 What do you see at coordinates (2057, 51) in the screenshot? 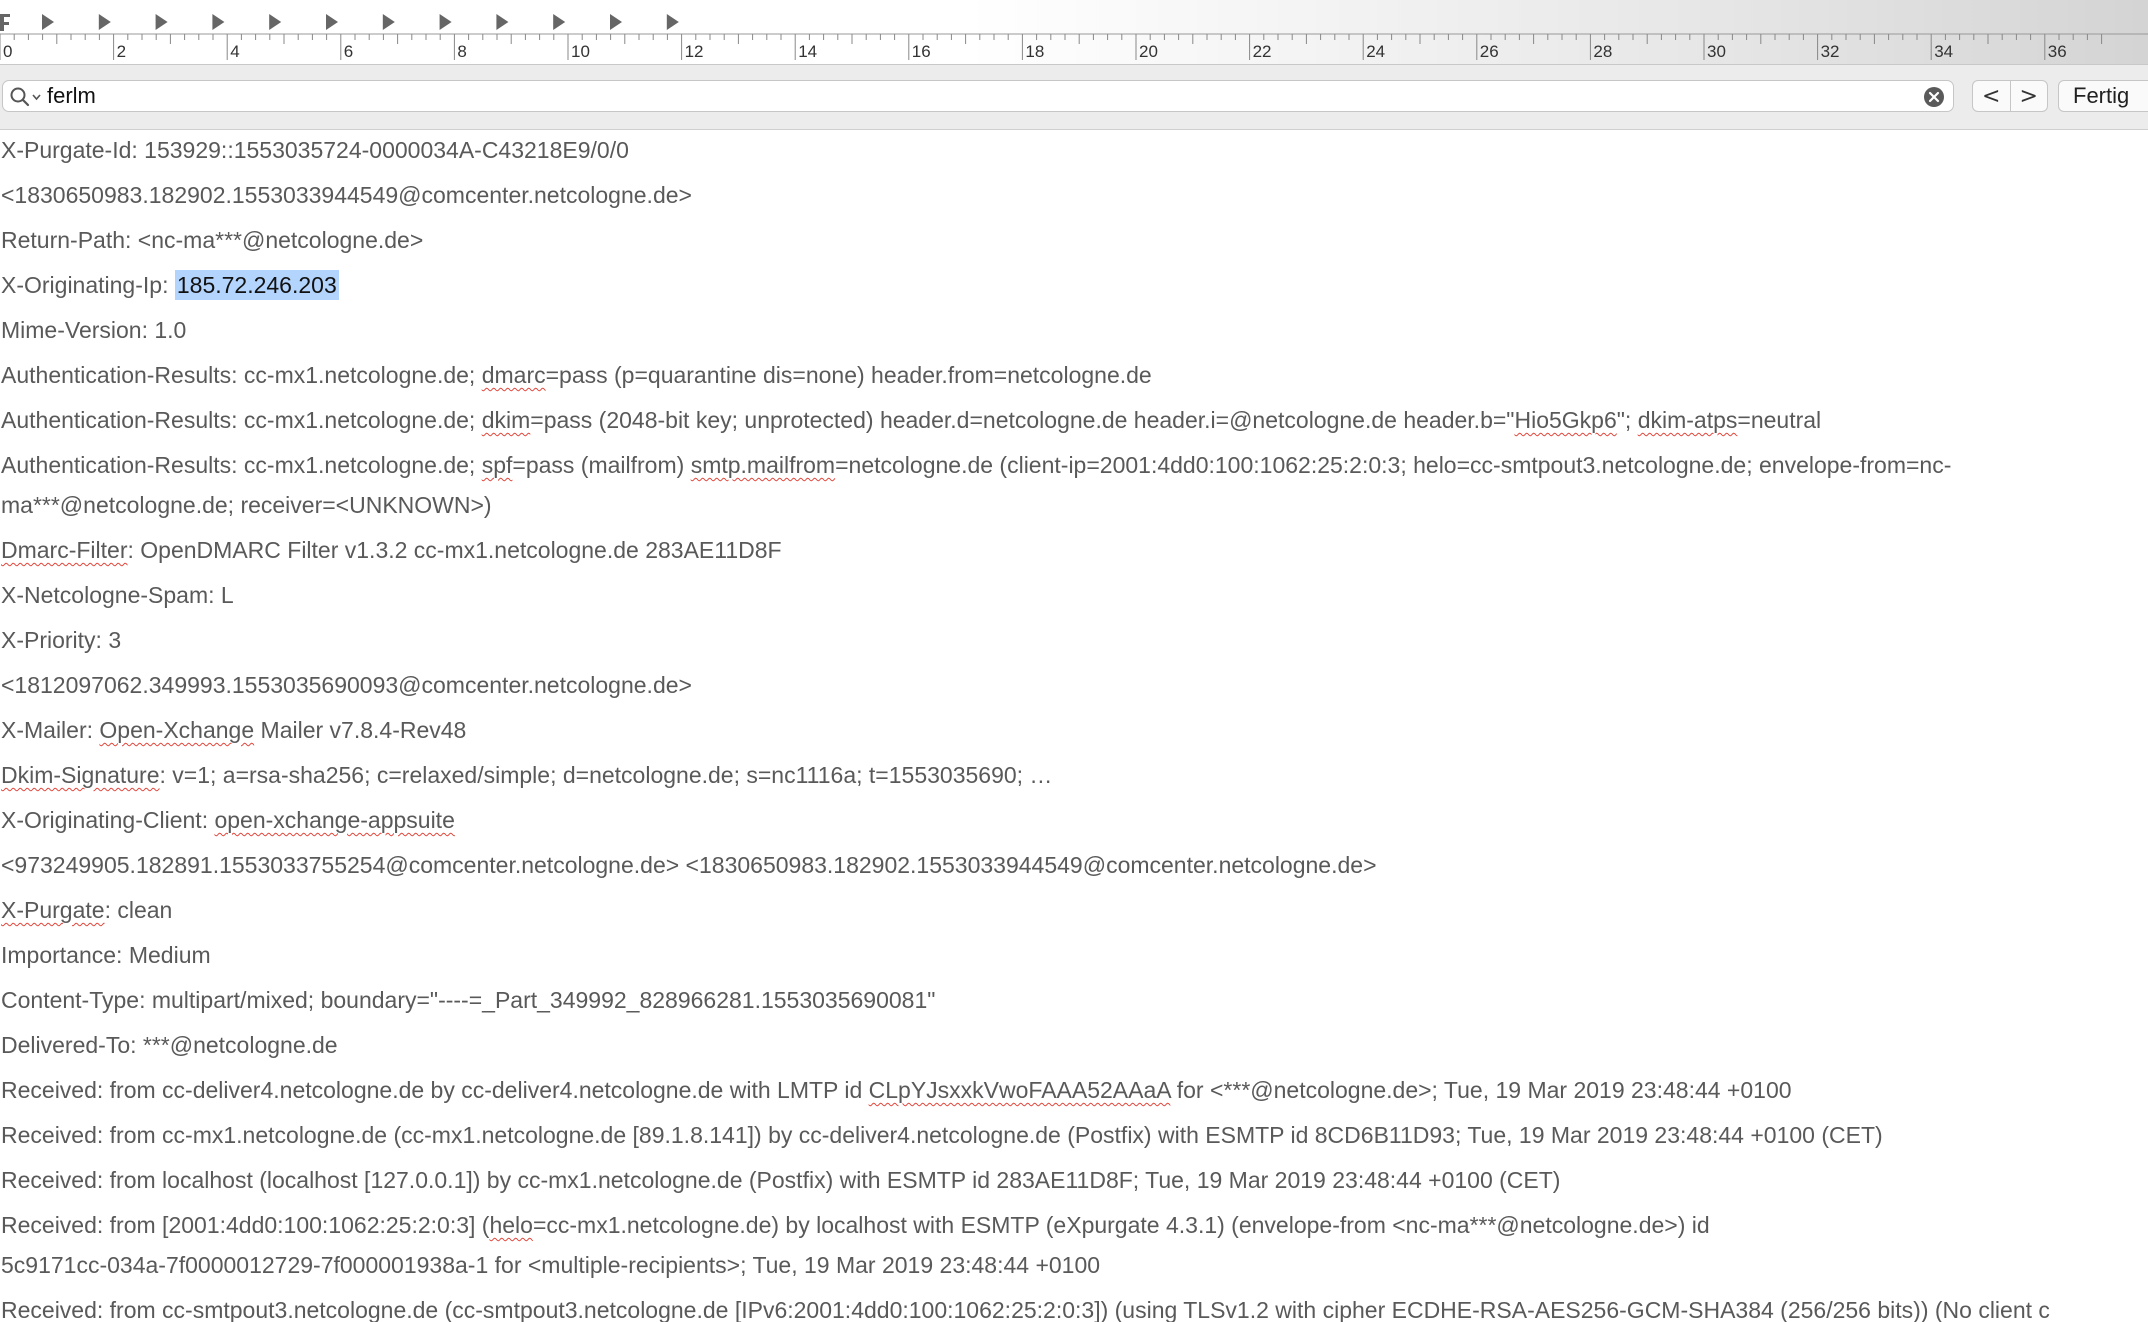
I see `ruler-label: 36` at bounding box center [2057, 51].